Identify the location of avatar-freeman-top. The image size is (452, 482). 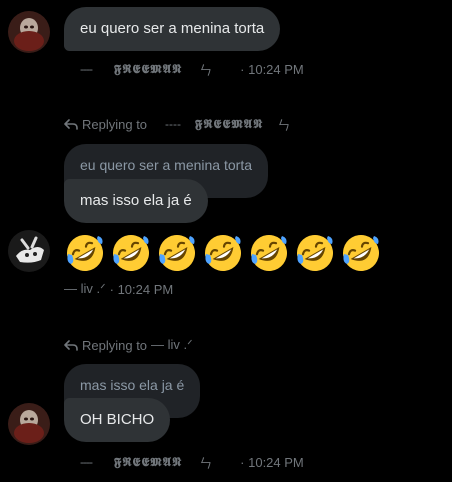
(29, 32).